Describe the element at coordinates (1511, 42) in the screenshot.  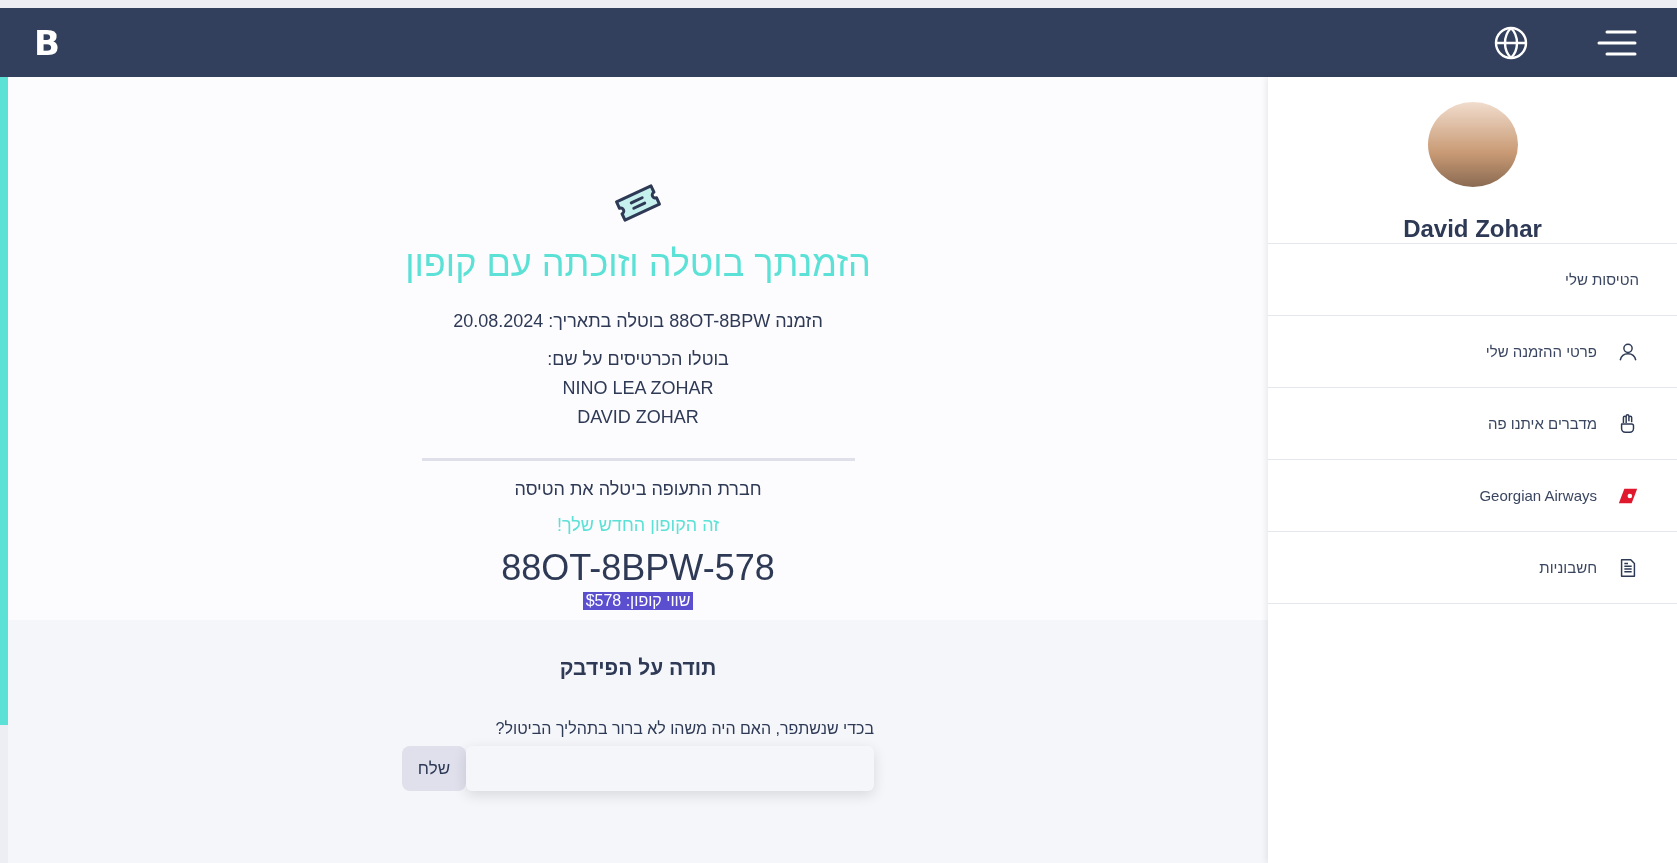
I see `globe-icon` at that location.